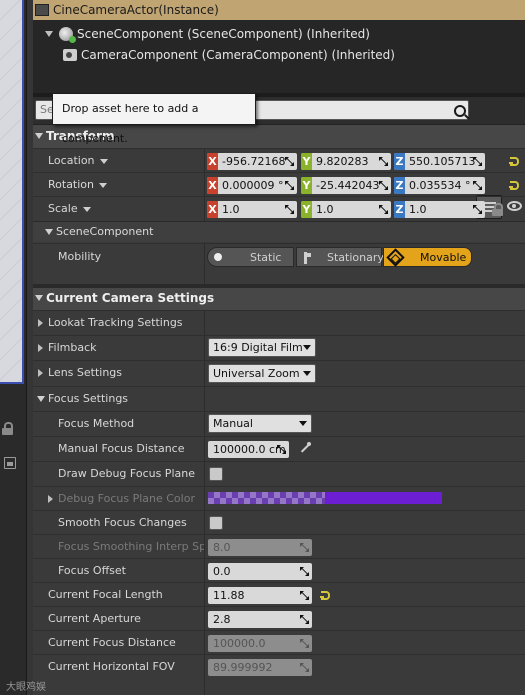  Describe the element at coordinates (111, 666) in the screenshot. I see `current-horizontal-fov-label: Current Horizontal FOV` at that location.